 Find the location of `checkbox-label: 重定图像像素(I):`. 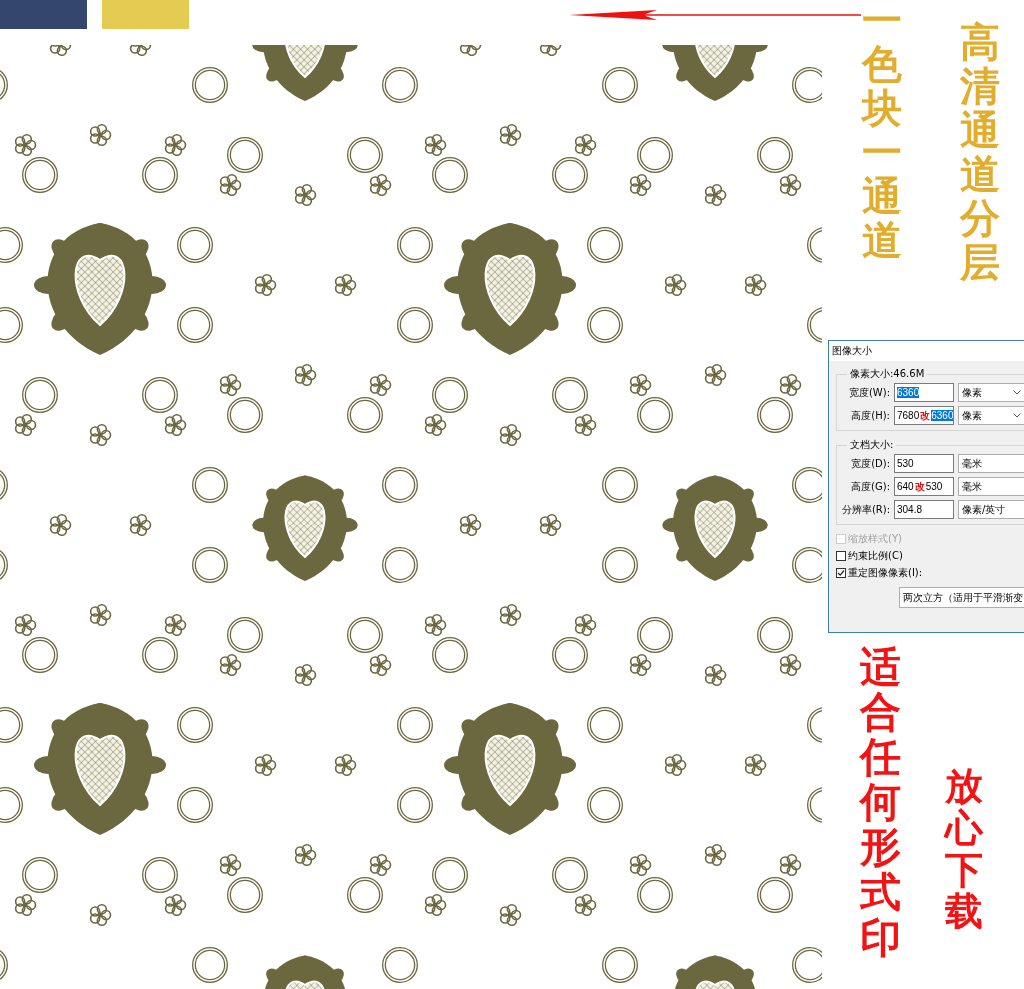

checkbox-label: 重定图像像素(I): is located at coordinates (885, 573).